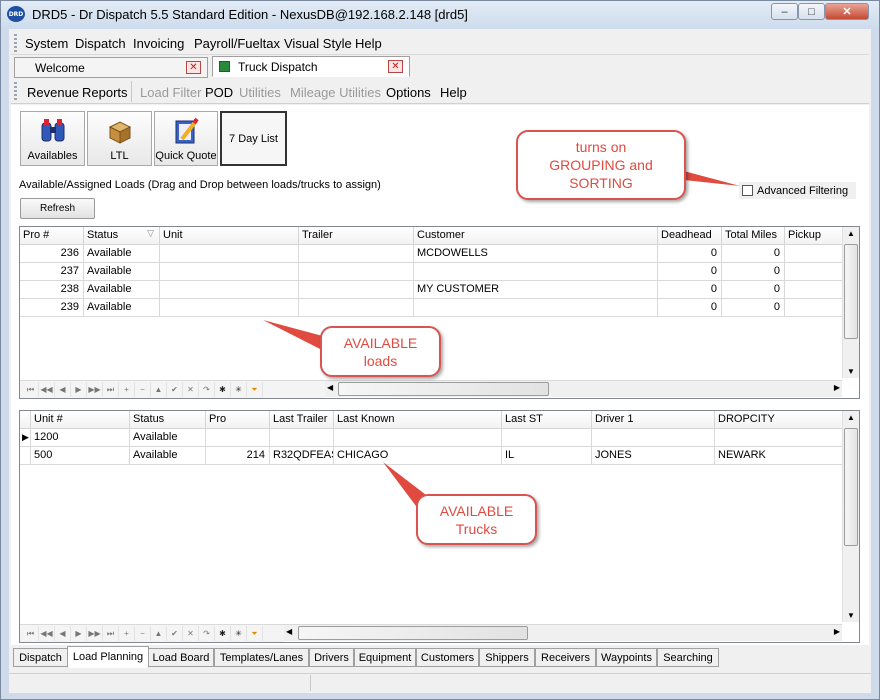 This screenshot has width=880, height=700. What do you see at coordinates (447, 657) in the screenshot?
I see `tab-customers: Customers` at bounding box center [447, 657].